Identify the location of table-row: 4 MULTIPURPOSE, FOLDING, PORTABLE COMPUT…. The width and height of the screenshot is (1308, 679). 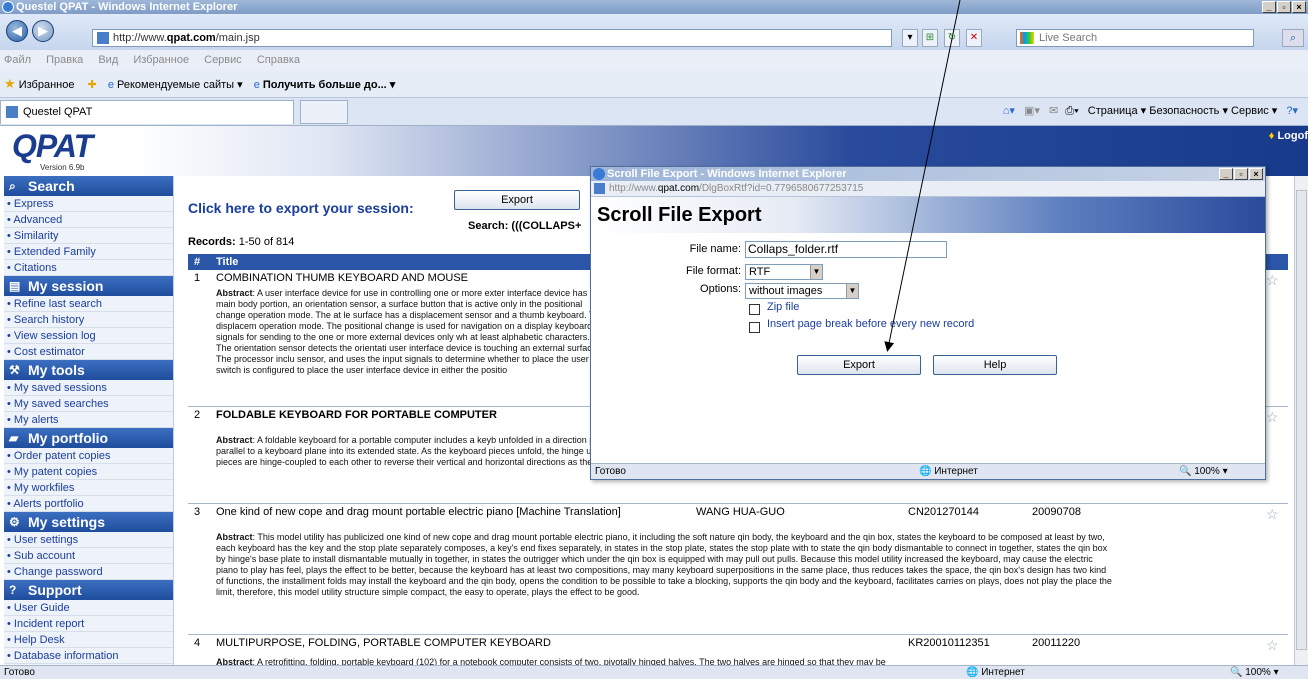
(738, 650).